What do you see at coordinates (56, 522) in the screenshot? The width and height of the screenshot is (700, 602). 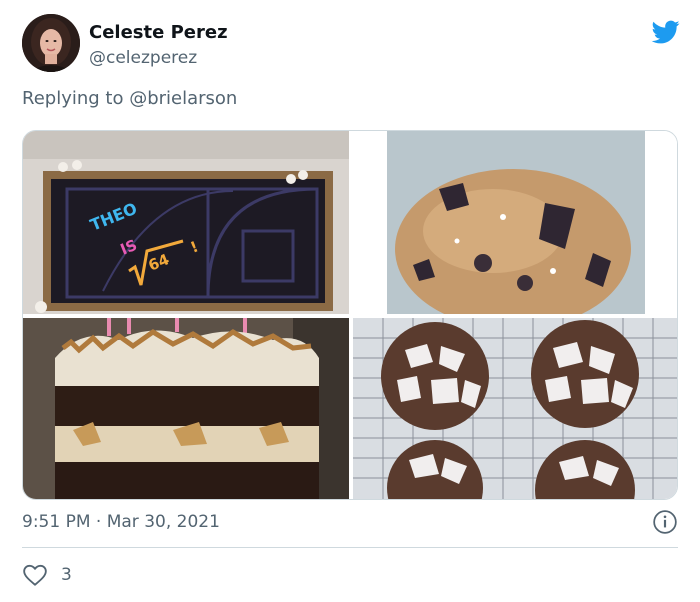 I see `tweet-time: 9:51 PM` at bounding box center [56, 522].